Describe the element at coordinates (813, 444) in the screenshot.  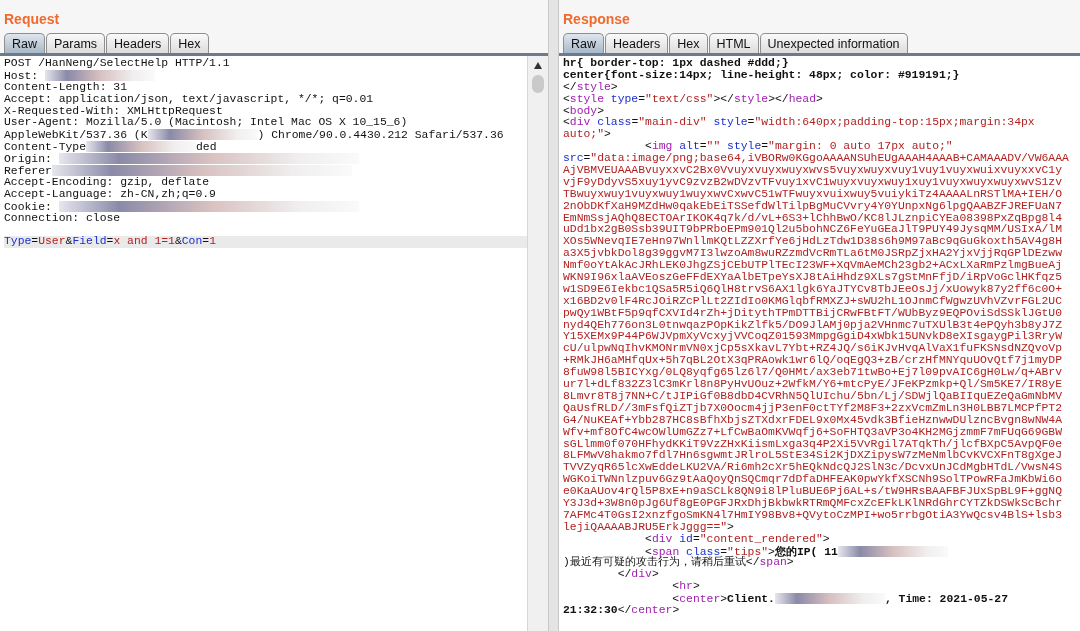
I see `code-line: sGLlmm0f070HFhydKKiT9VzZHxKiismLxga3q4P2Xi5VvRgil7ATqkTh/jlcfBXpC5AvpQF0e` at that location.